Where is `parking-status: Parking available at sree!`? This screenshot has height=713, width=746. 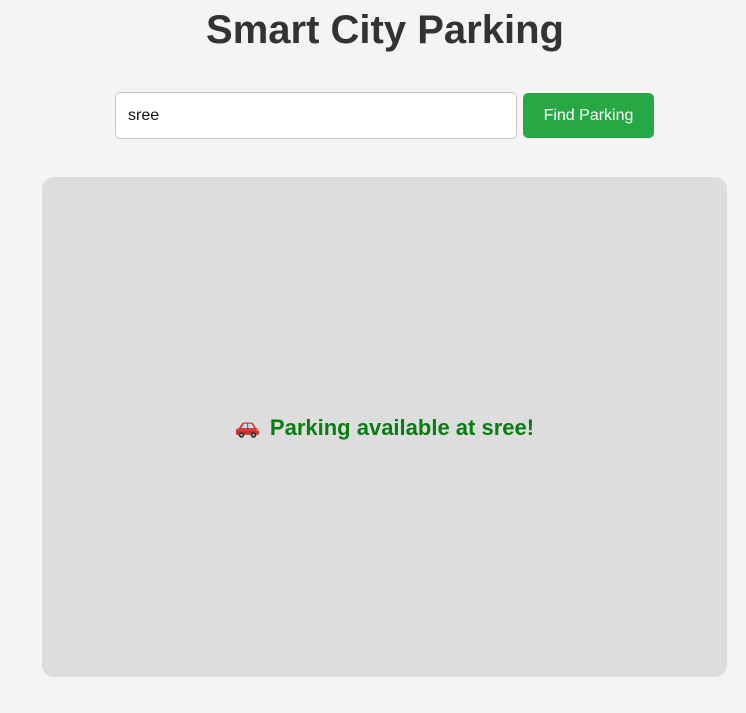
parking-status: Parking available at sree! is located at coordinates (384, 428).